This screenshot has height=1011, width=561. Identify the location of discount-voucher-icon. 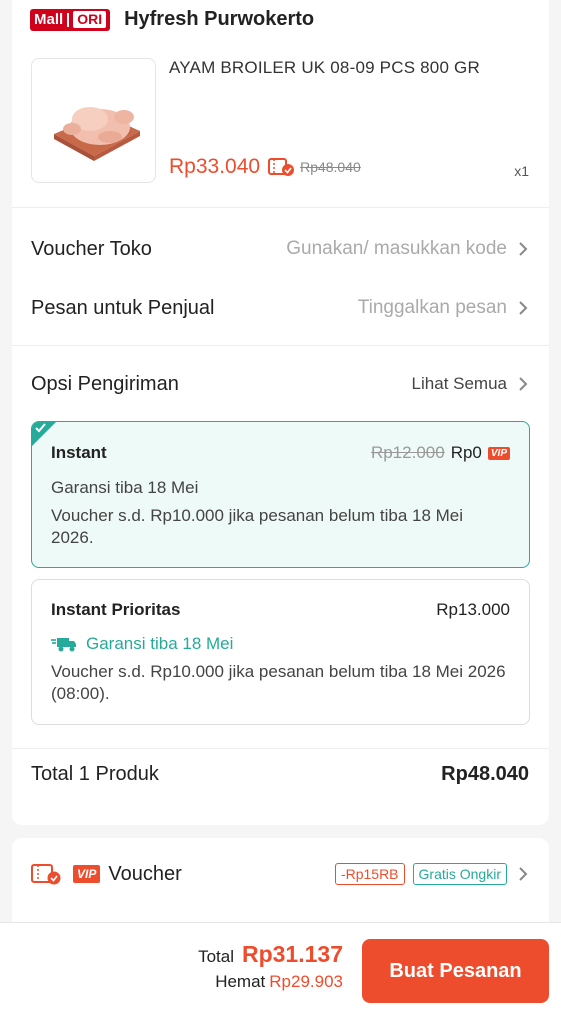
(281, 167).